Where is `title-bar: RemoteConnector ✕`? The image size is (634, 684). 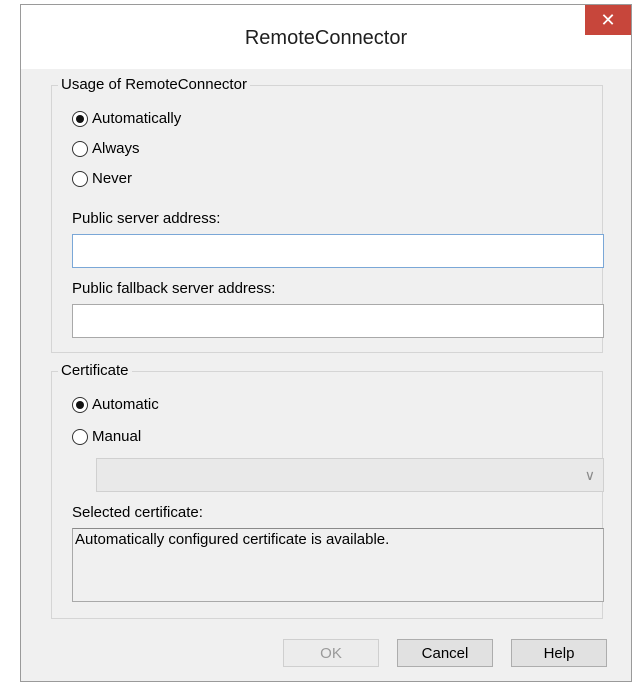 title-bar: RemoteConnector ✕ is located at coordinates (326, 37).